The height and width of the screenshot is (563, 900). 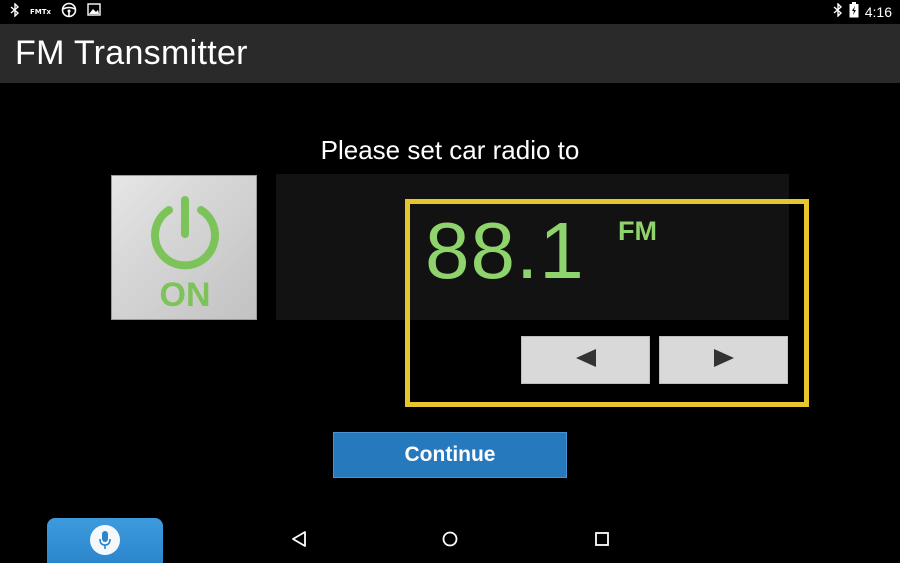 I want to click on nav-back-button, so click(x=299, y=541).